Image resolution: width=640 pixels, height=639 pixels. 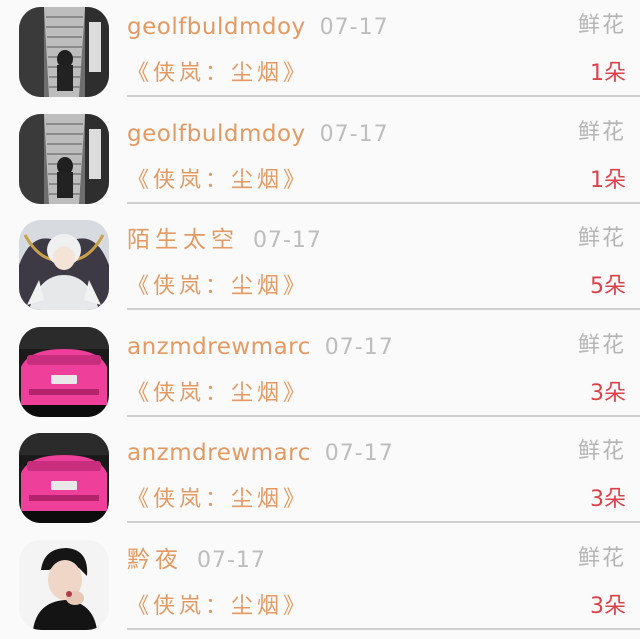 I want to click on username: 陌生太空 07-17, so click(x=224, y=240).